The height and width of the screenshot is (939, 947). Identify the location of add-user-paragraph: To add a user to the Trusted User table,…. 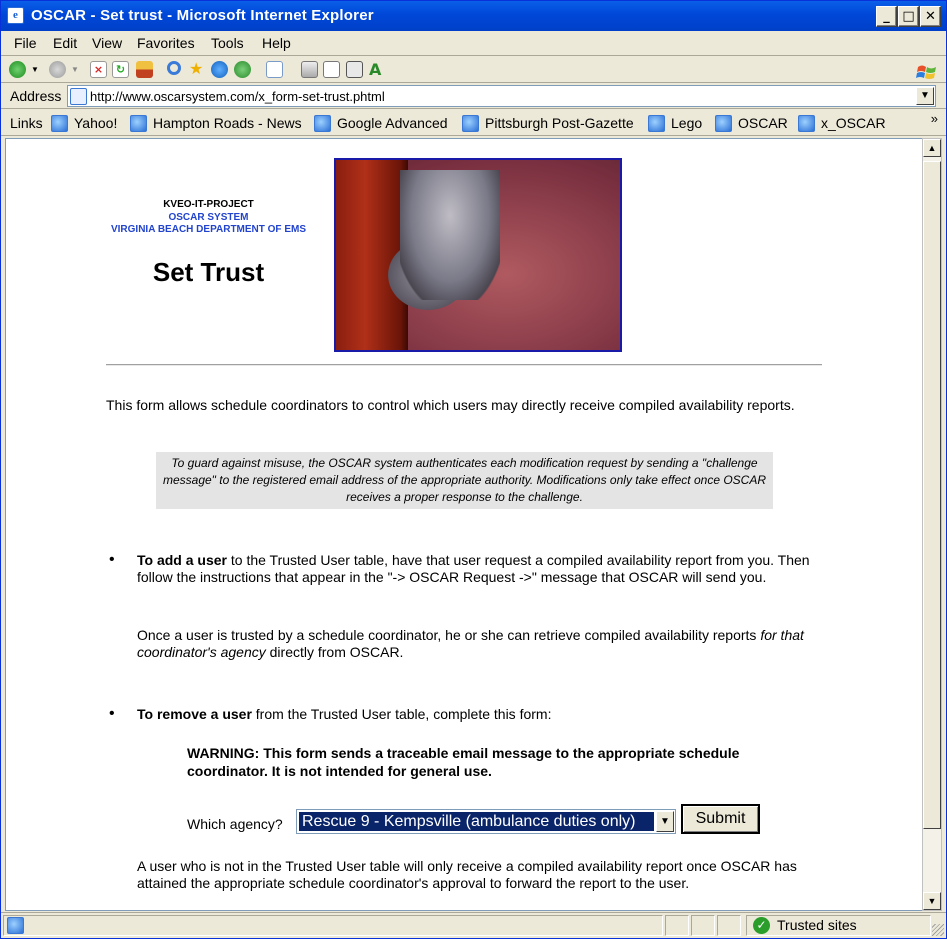
(477, 569).